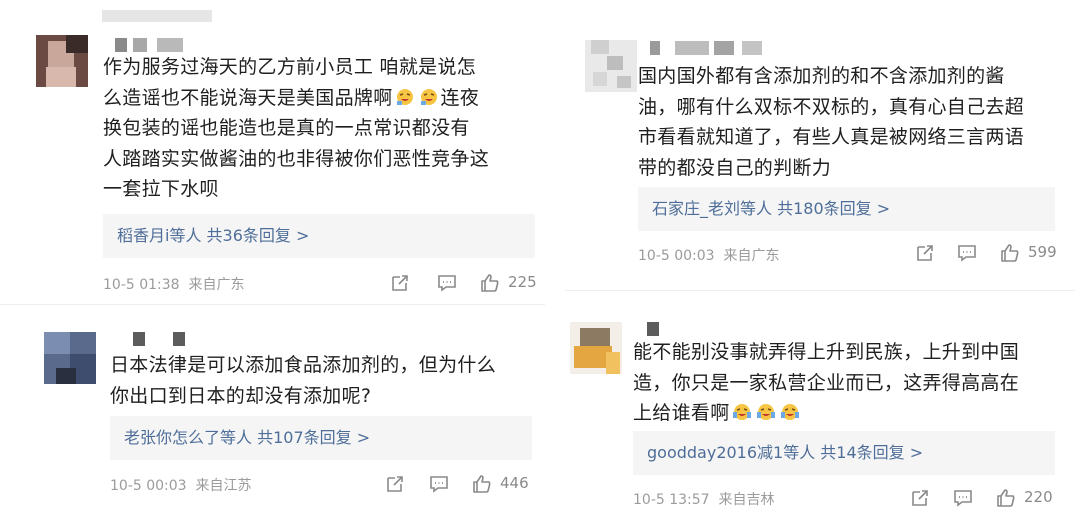 This screenshot has width=1080, height=525. Describe the element at coordinates (460, 484) in the screenshot. I see `action-bar: 446` at that location.